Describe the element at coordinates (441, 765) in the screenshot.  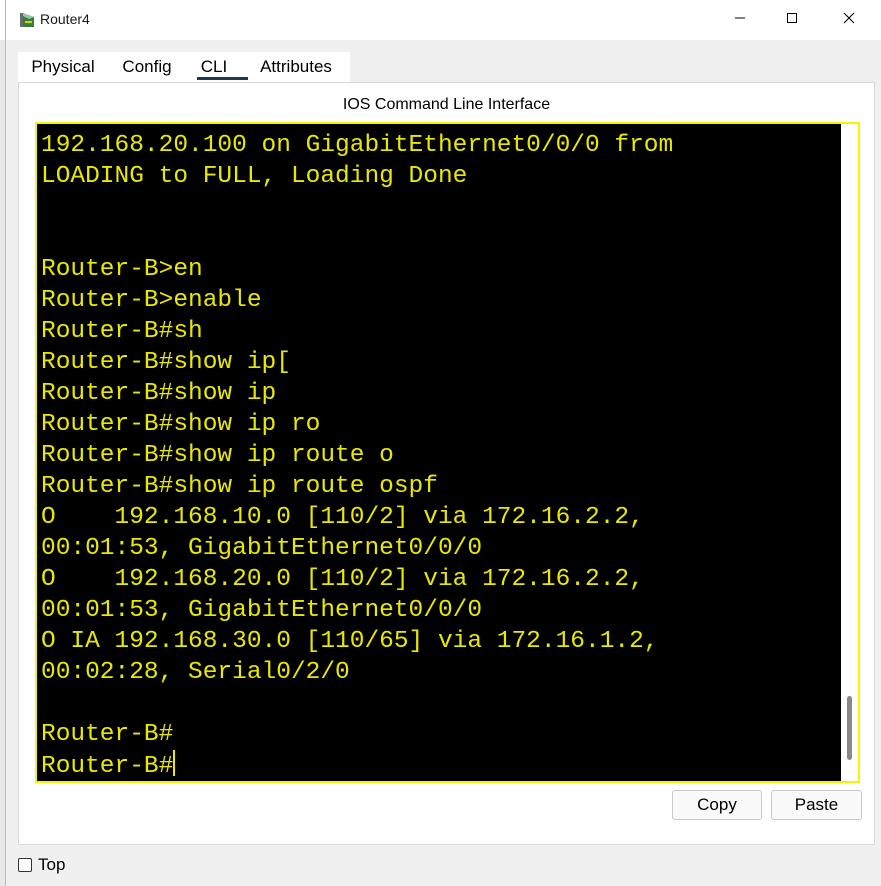
I see `terminal-prompt-line: Router-B#` at that location.